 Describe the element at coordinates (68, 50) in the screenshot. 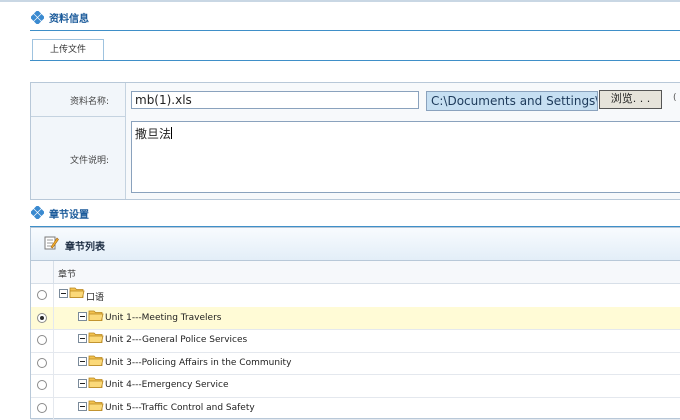

I see `tab-upload-file: 上传文件` at that location.